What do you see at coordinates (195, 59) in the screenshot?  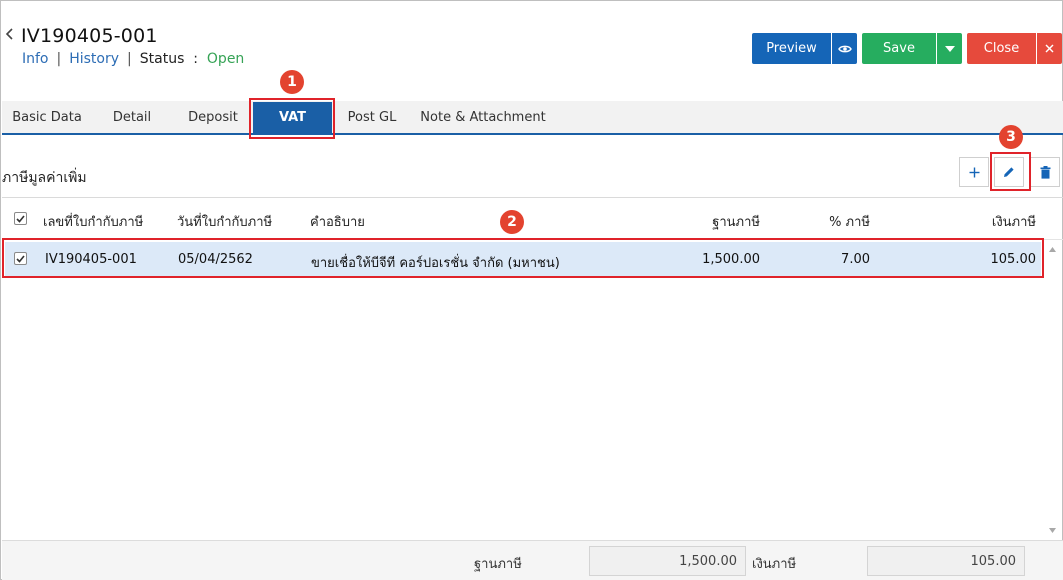 I see `status-colon: :` at bounding box center [195, 59].